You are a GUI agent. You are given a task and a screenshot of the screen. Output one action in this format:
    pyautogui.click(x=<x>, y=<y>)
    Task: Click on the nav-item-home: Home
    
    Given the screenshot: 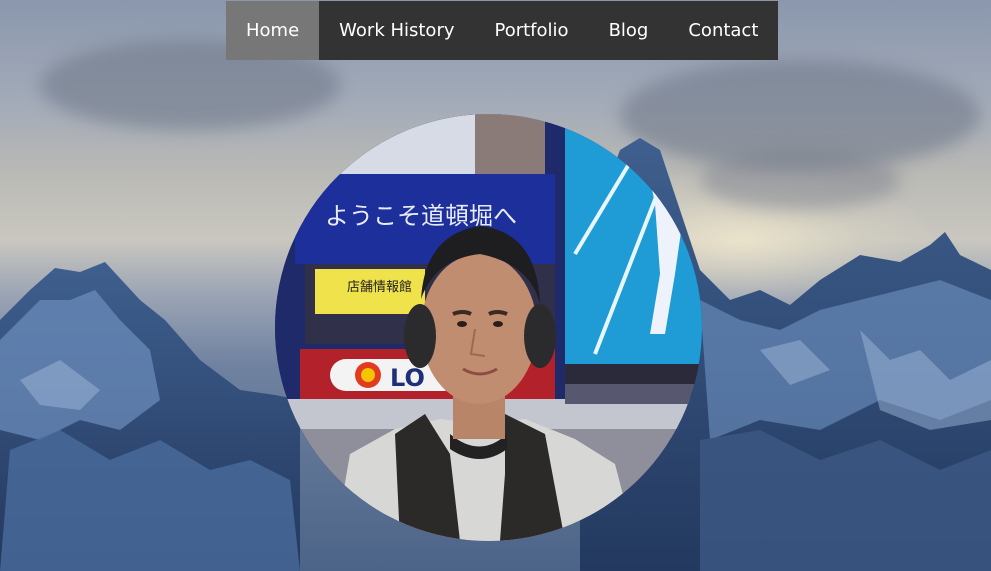 What is the action you would take?
    pyautogui.click(x=273, y=30)
    